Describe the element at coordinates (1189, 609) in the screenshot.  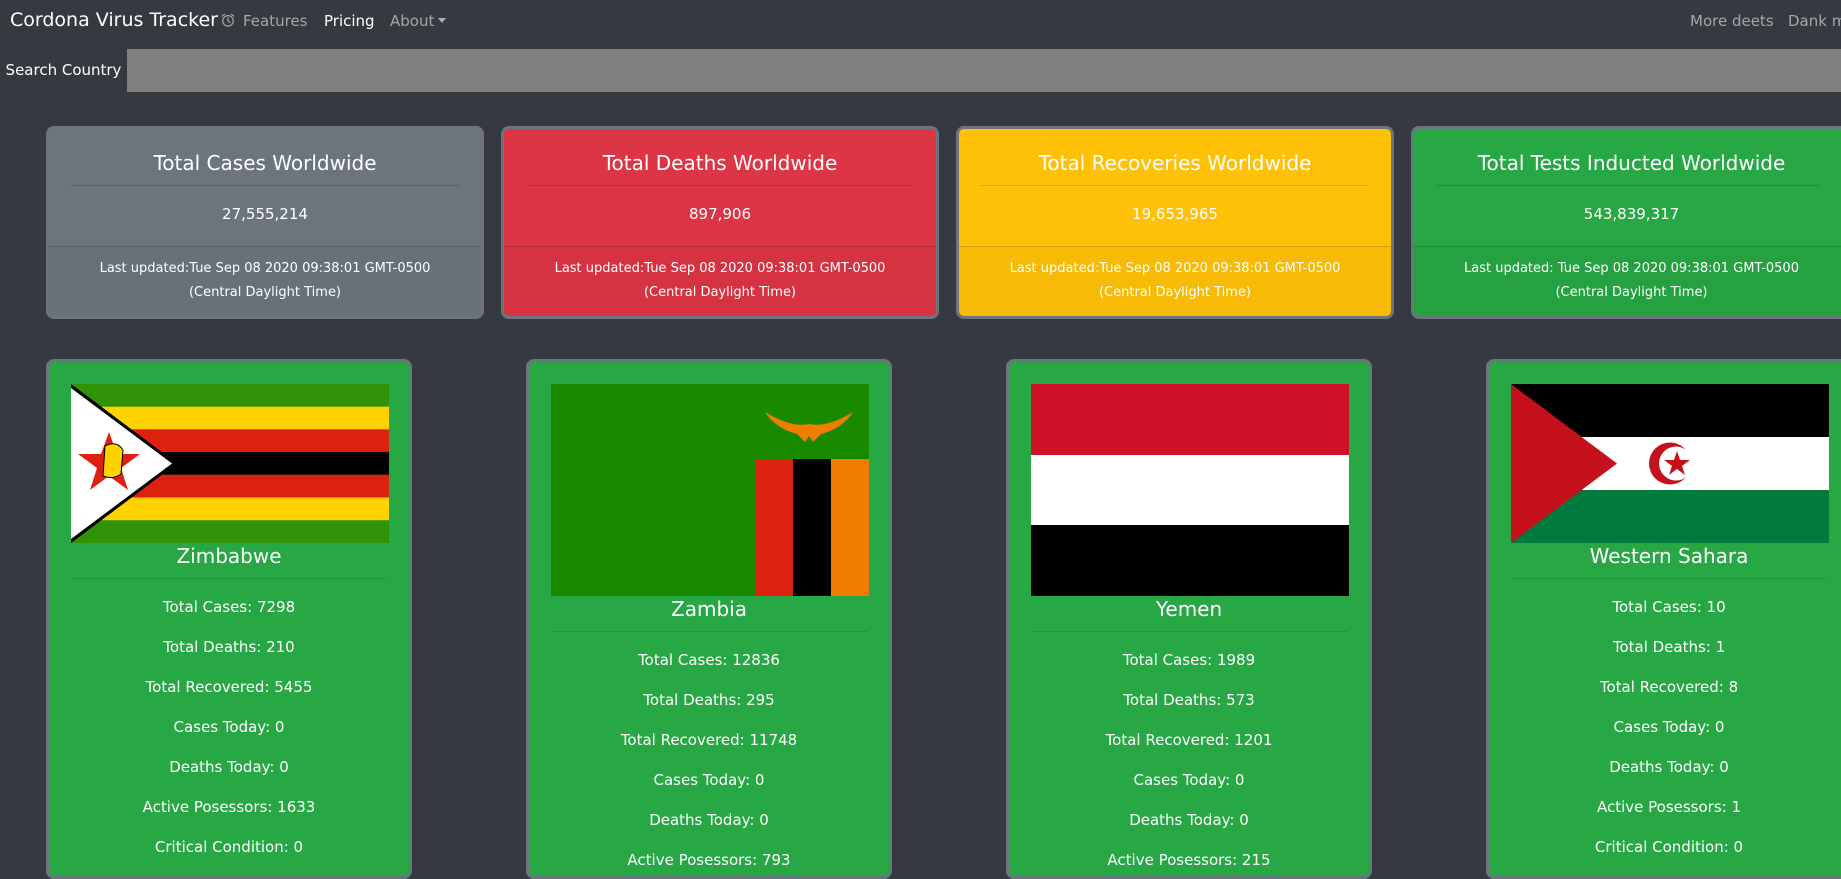
I see `country-name: Yemen` at that location.